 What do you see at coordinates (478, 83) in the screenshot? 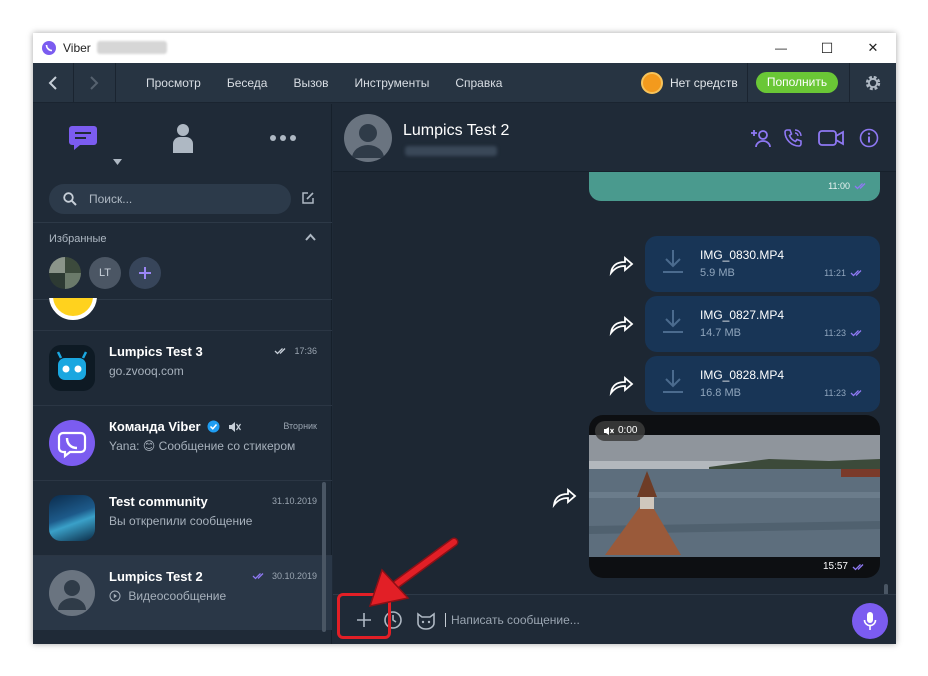
I see `menu-help: Справка` at bounding box center [478, 83].